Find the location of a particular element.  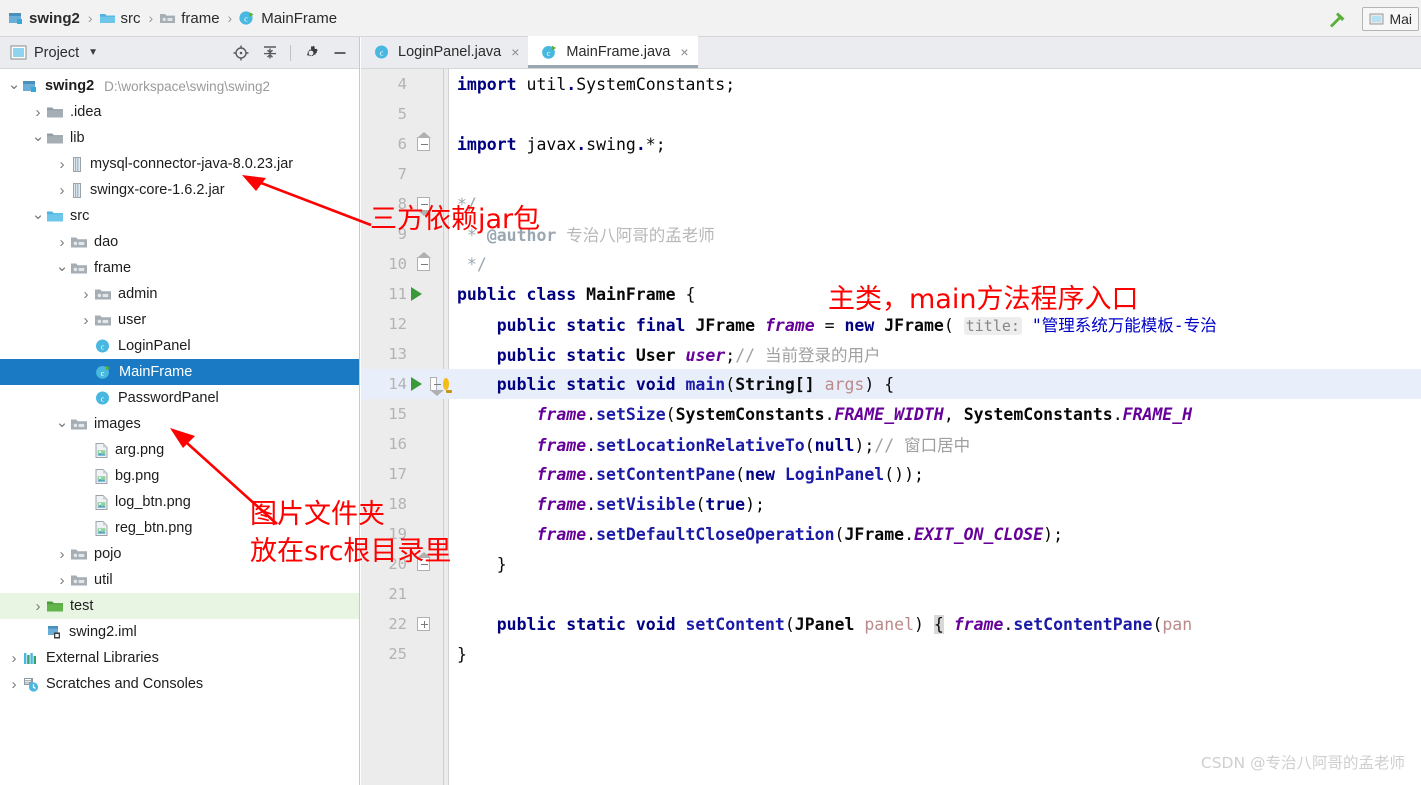

jar-dependency-note: 三方依赖jar包 is located at coordinates (455, 219).